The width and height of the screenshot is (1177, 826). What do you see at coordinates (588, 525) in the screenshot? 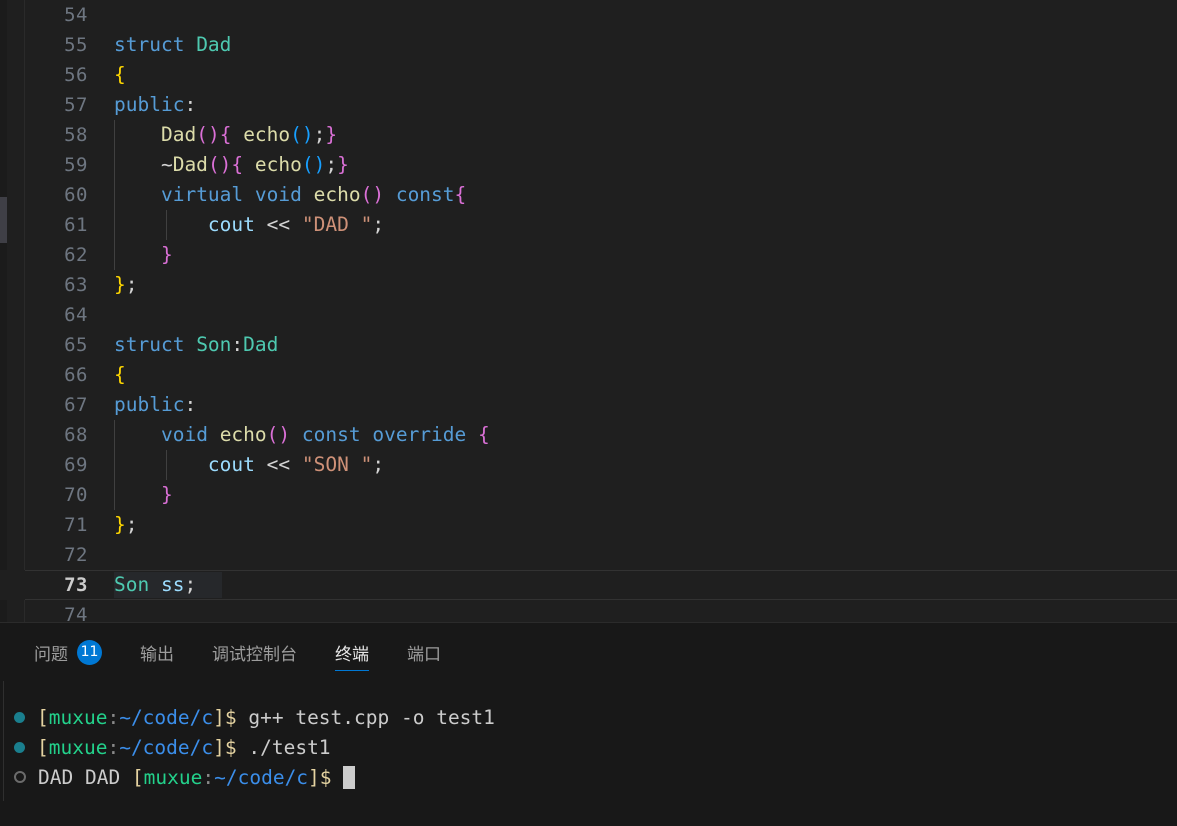
I see `code-line: 71};` at bounding box center [588, 525].